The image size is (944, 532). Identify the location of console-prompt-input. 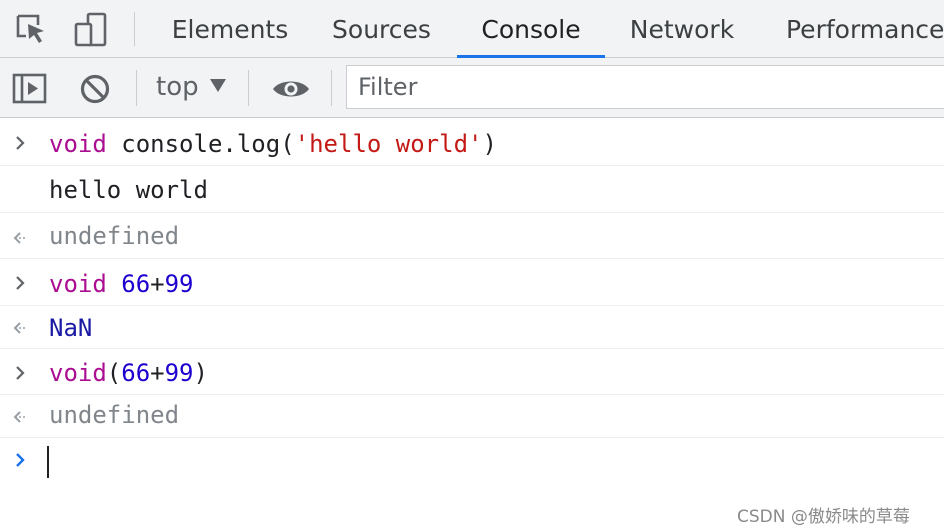
(485, 460).